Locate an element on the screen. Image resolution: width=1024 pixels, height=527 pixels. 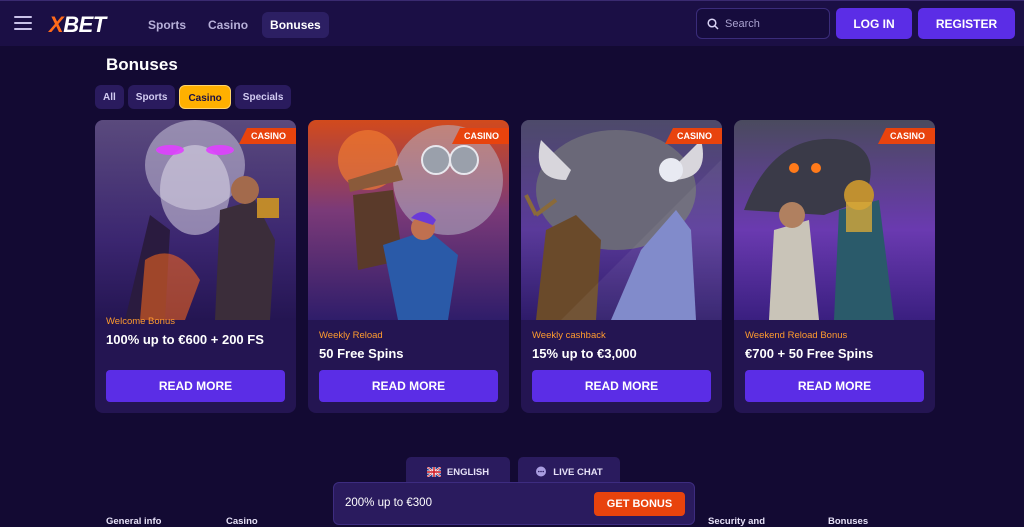
card-subtitle: Weekly cashback is located at coordinates (569, 335).